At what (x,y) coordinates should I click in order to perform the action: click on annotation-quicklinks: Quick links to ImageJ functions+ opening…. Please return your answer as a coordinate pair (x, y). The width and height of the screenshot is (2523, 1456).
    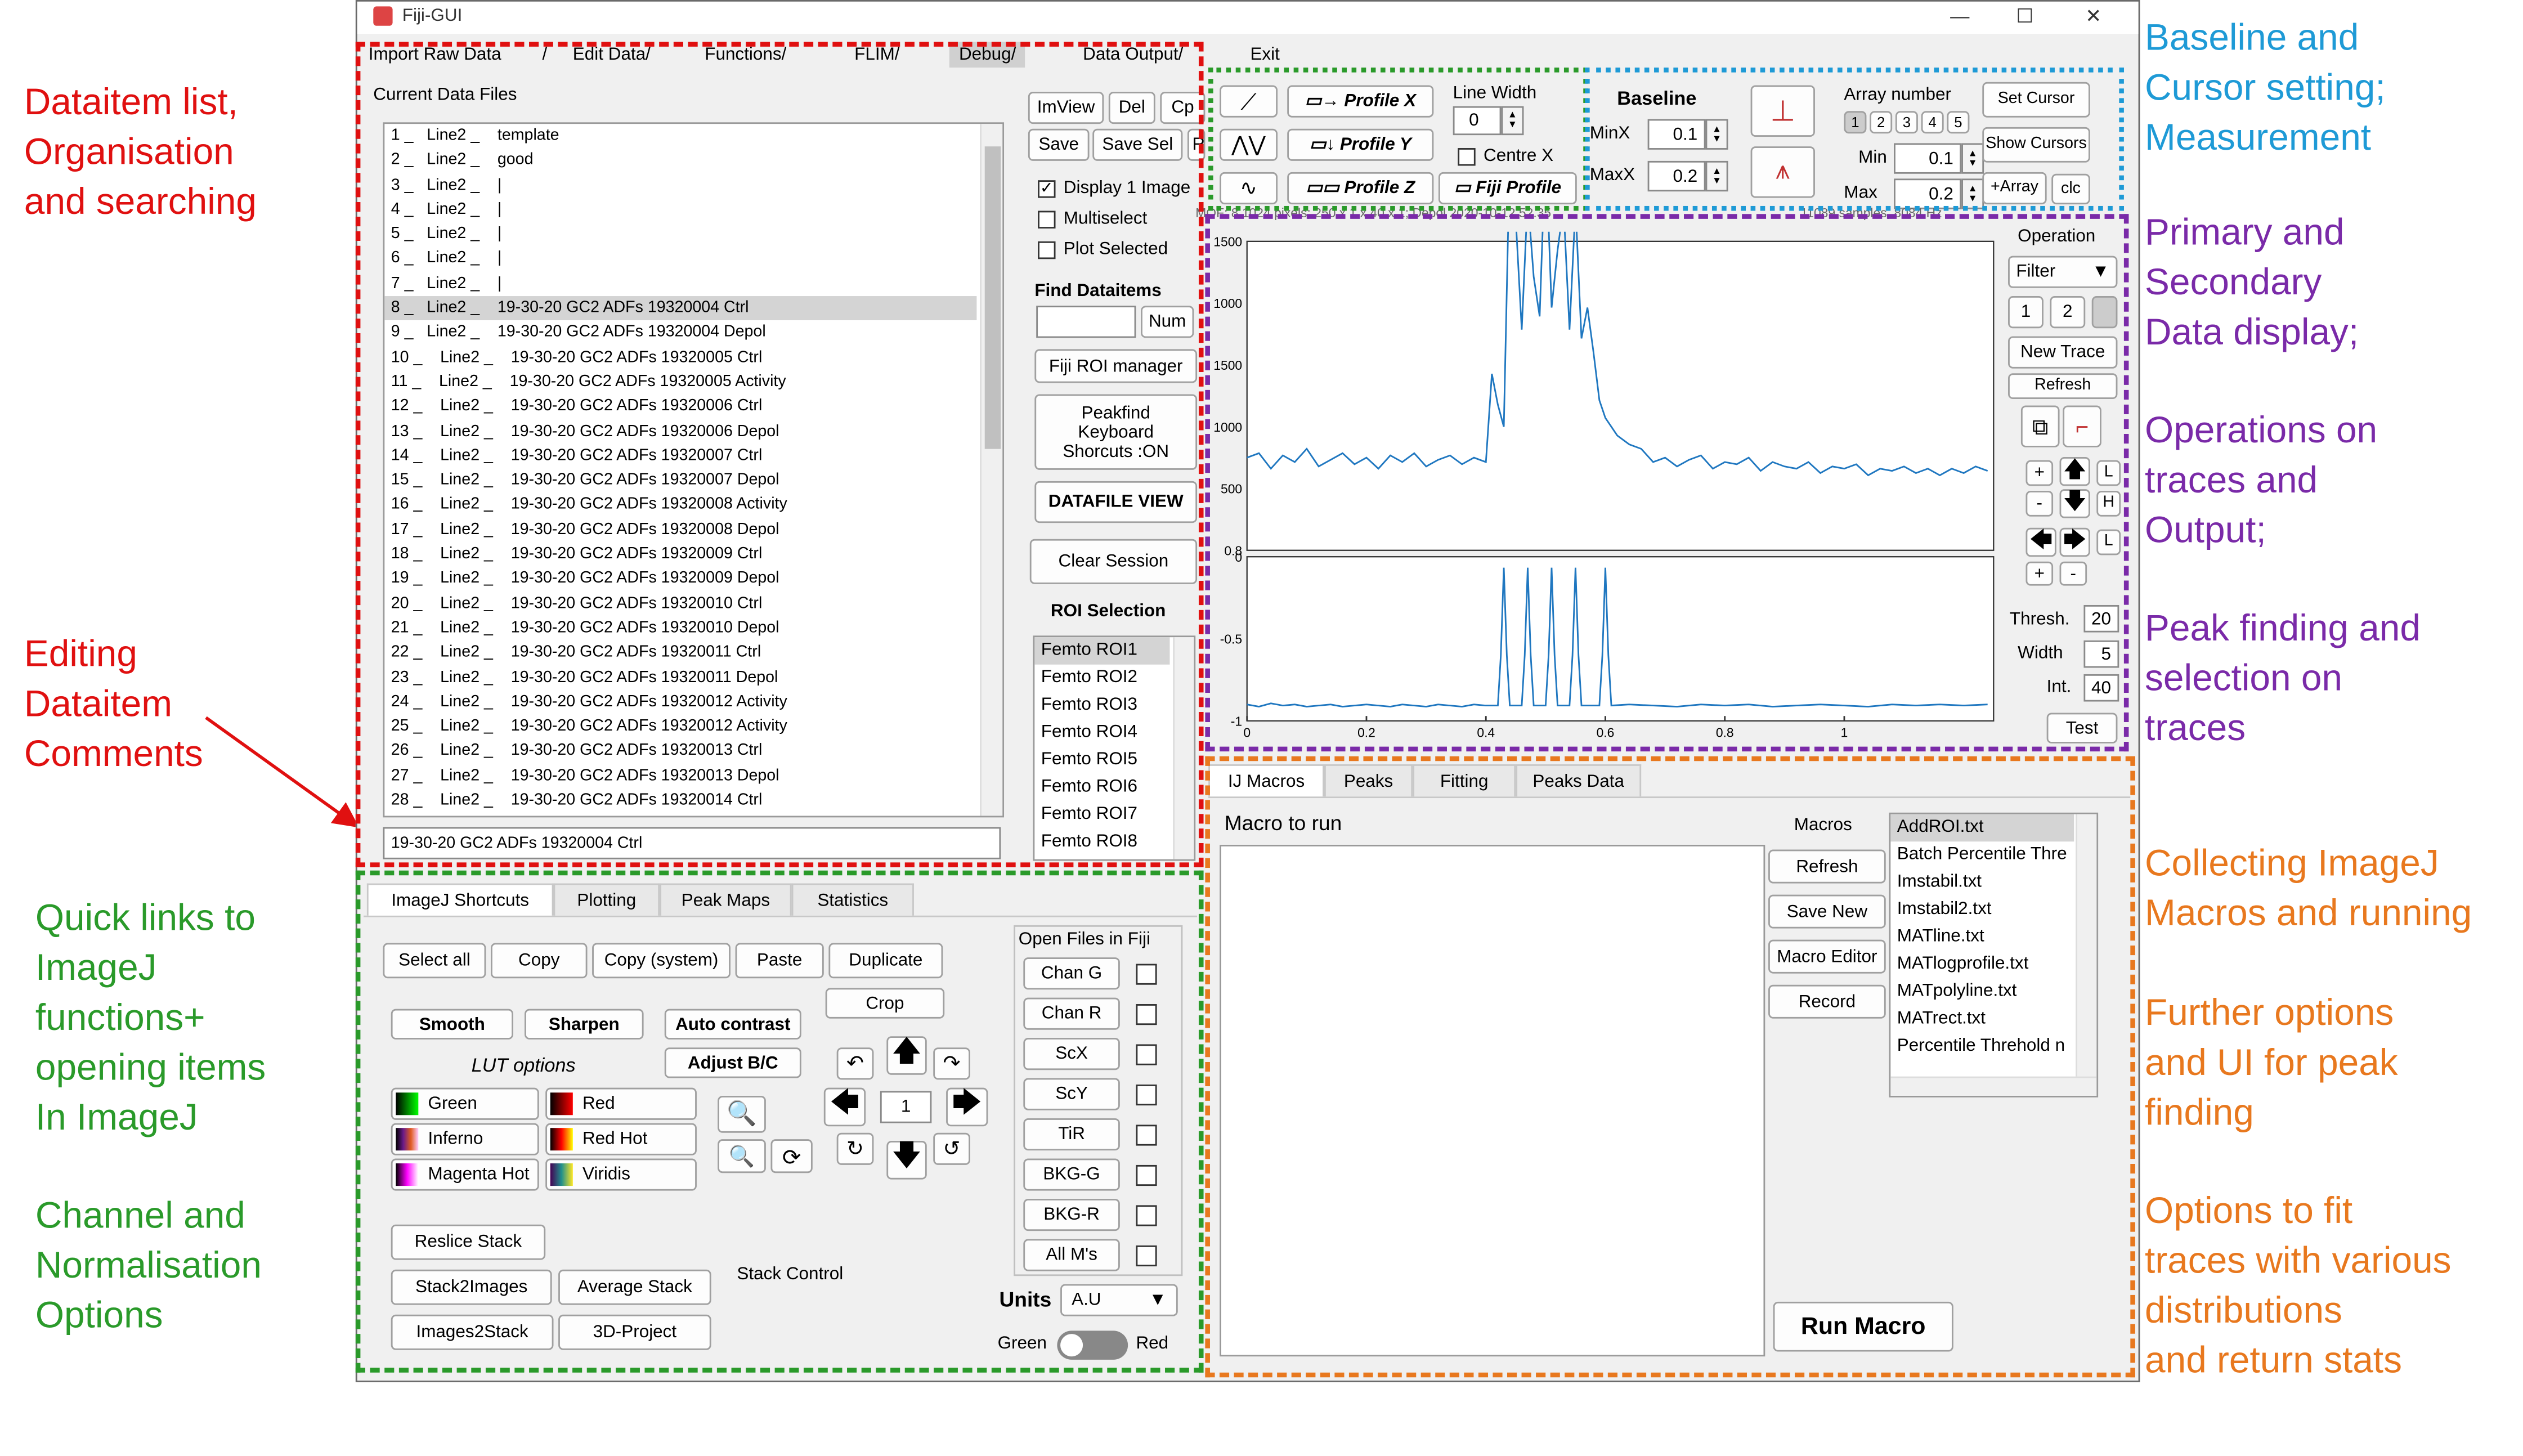
    Looking at the image, I should click on (150, 1017).